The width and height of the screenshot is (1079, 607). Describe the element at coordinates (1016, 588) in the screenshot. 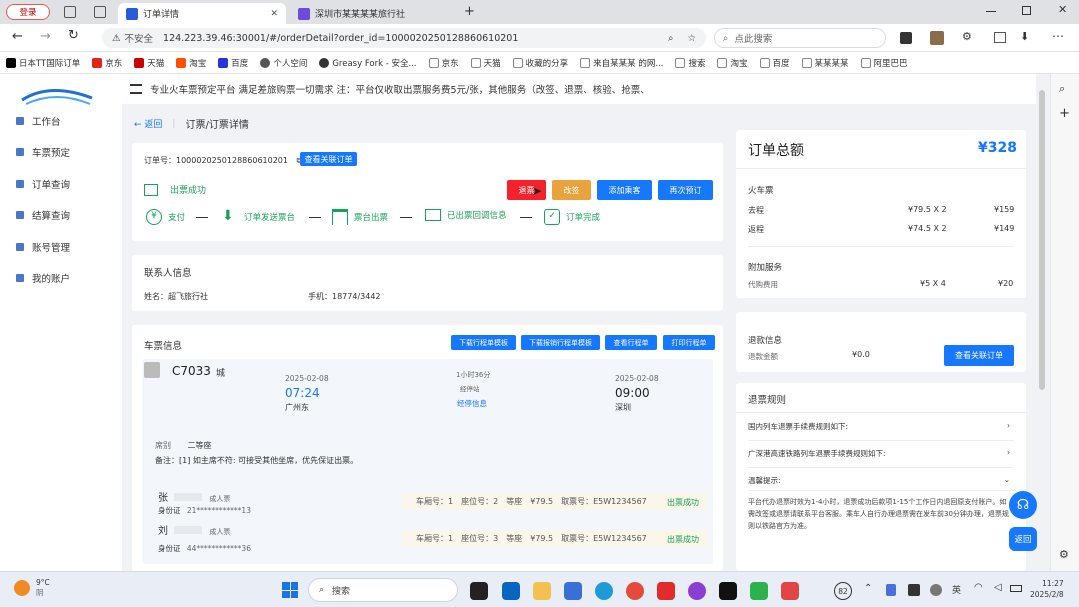

I see `battery-icon` at that location.